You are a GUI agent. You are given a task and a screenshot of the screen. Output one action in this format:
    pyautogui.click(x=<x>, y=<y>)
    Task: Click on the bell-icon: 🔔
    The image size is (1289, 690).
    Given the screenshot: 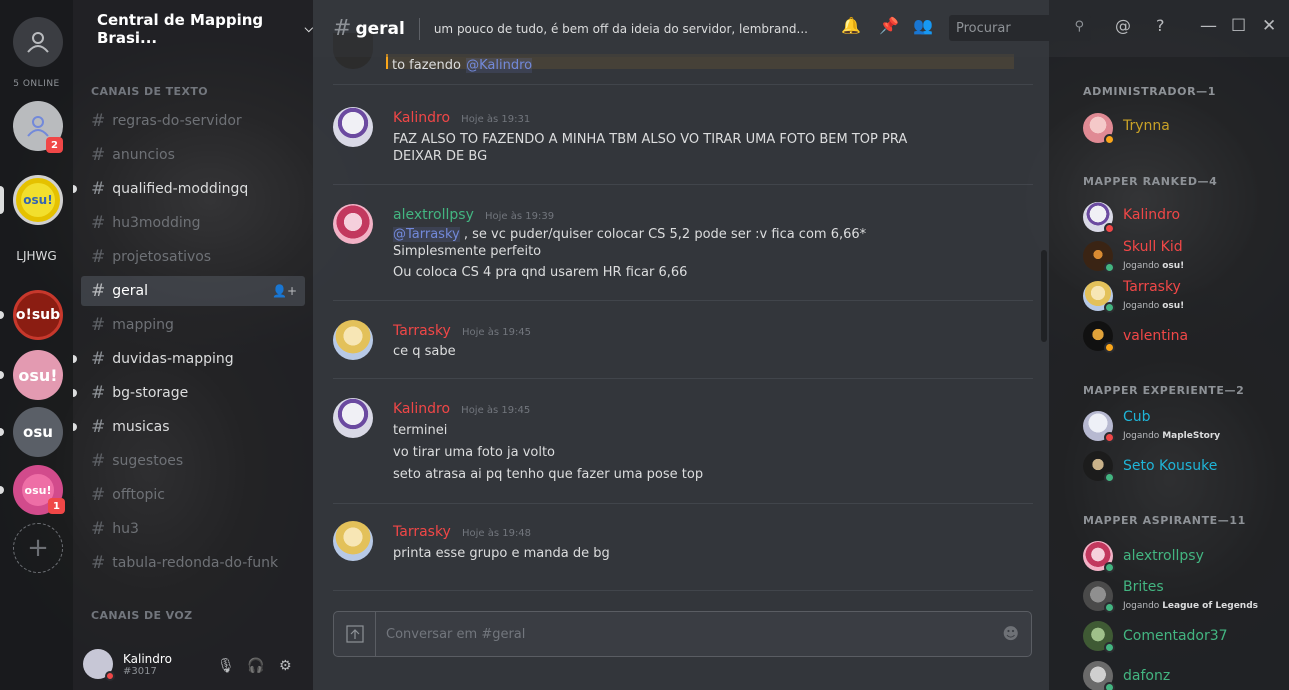 What is the action you would take?
    pyautogui.click(x=851, y=25)
    